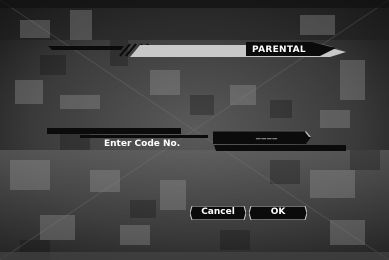 This screenshot has width=389, height=260. I want to click on code-input-value: ____, so click(267, 135).